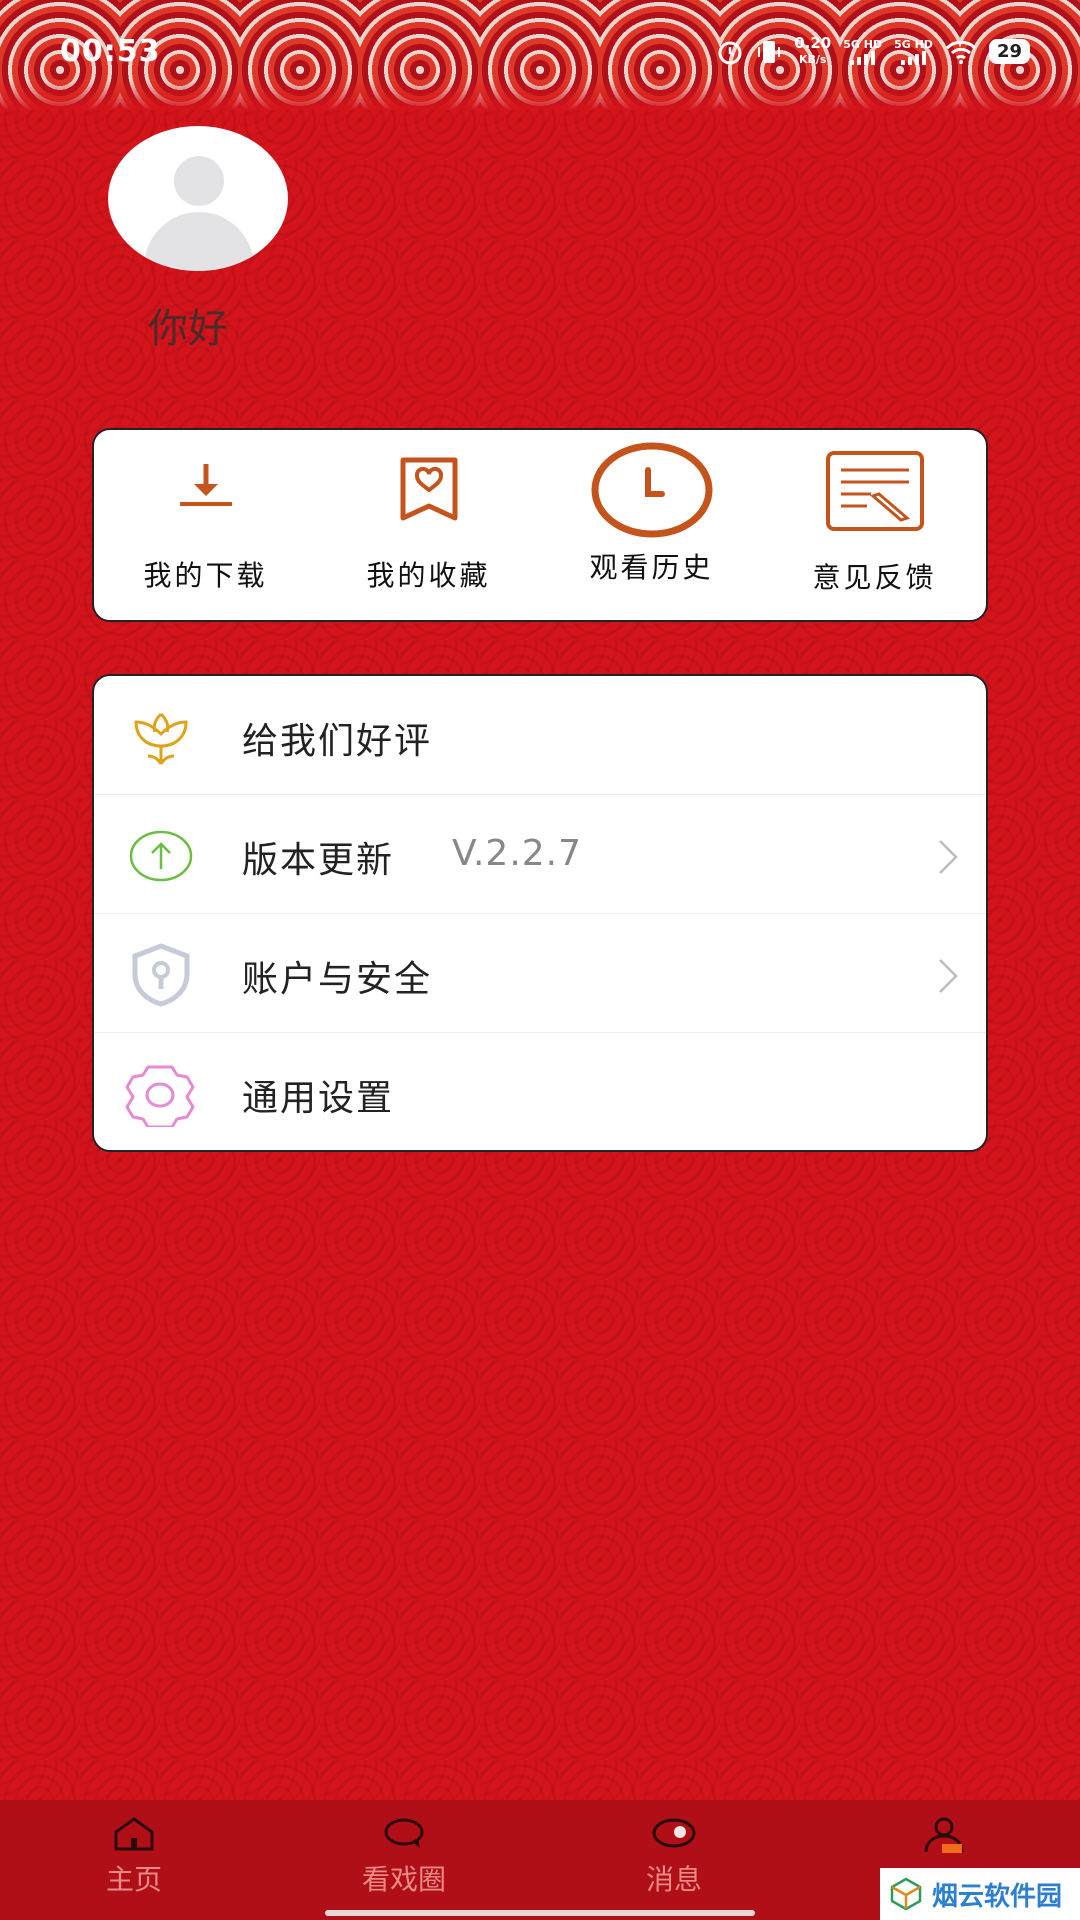 The width and height of the screenshot is (1080, 1920). I want to click on status-icons: 0.20 KB/s 5G HD 5G HD 29, so click(873, 51).